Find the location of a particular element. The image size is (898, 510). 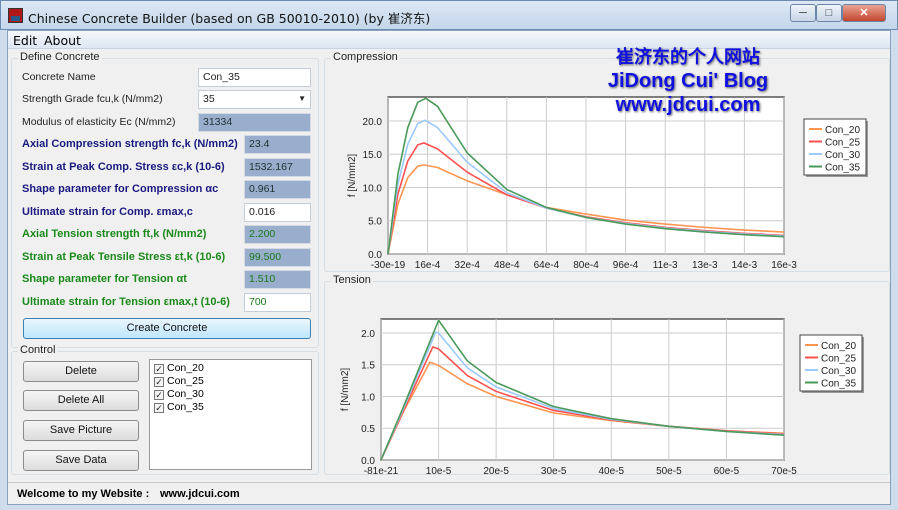

x-tick-label: 11e-3 is located at coordinates (665, 265).